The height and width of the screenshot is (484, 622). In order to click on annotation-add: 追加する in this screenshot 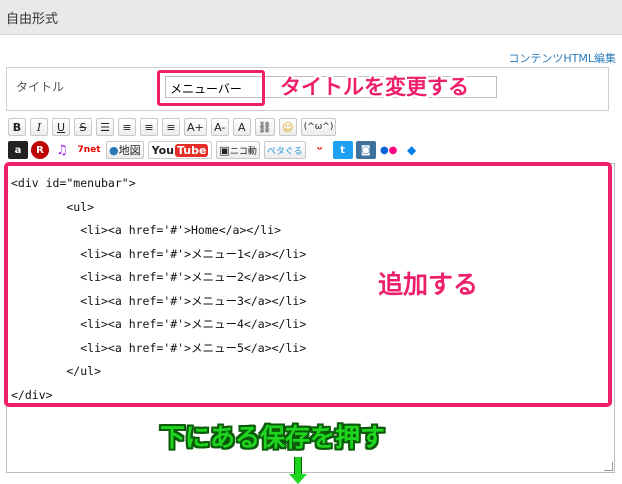, I will do `click(428, 284)`.